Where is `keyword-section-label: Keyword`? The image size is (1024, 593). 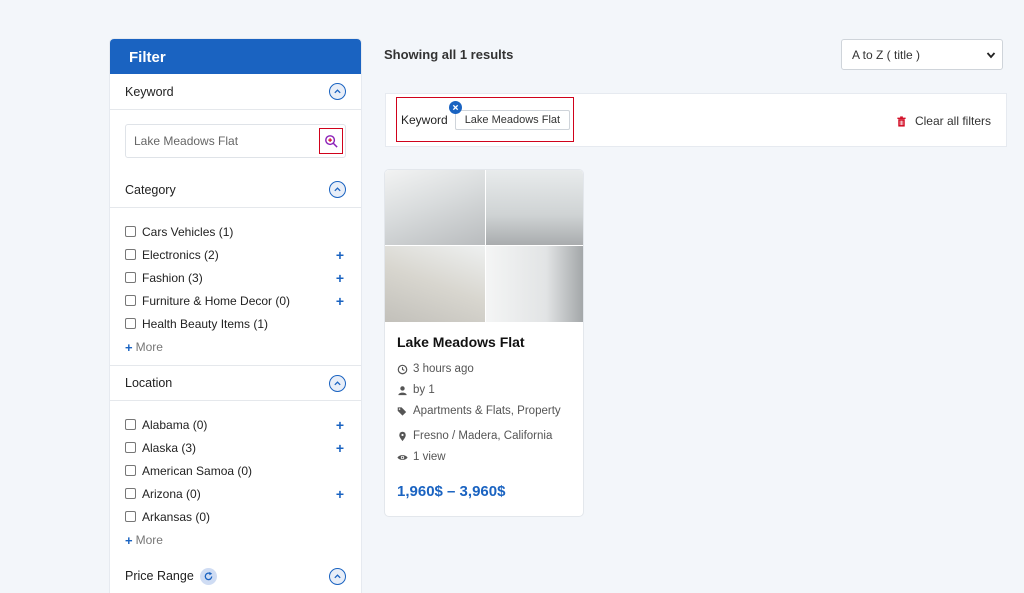
keyword-section-label: Keyword is located at coordinates (149, 91).